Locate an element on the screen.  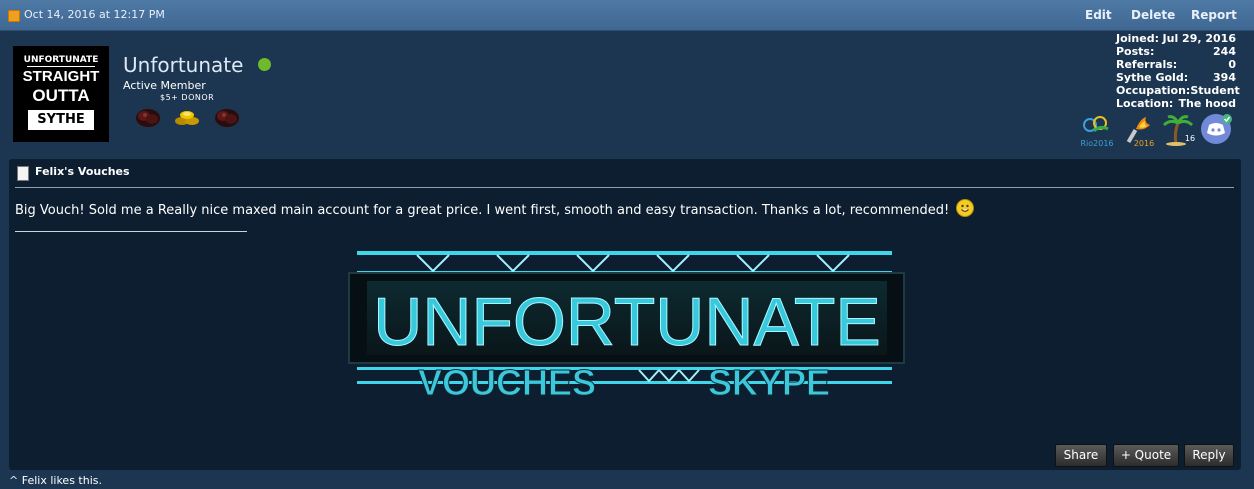
avatar: UNFORTUNATE STRAIGHT OUTTA SYTHE is located at coordinates (61, 94).